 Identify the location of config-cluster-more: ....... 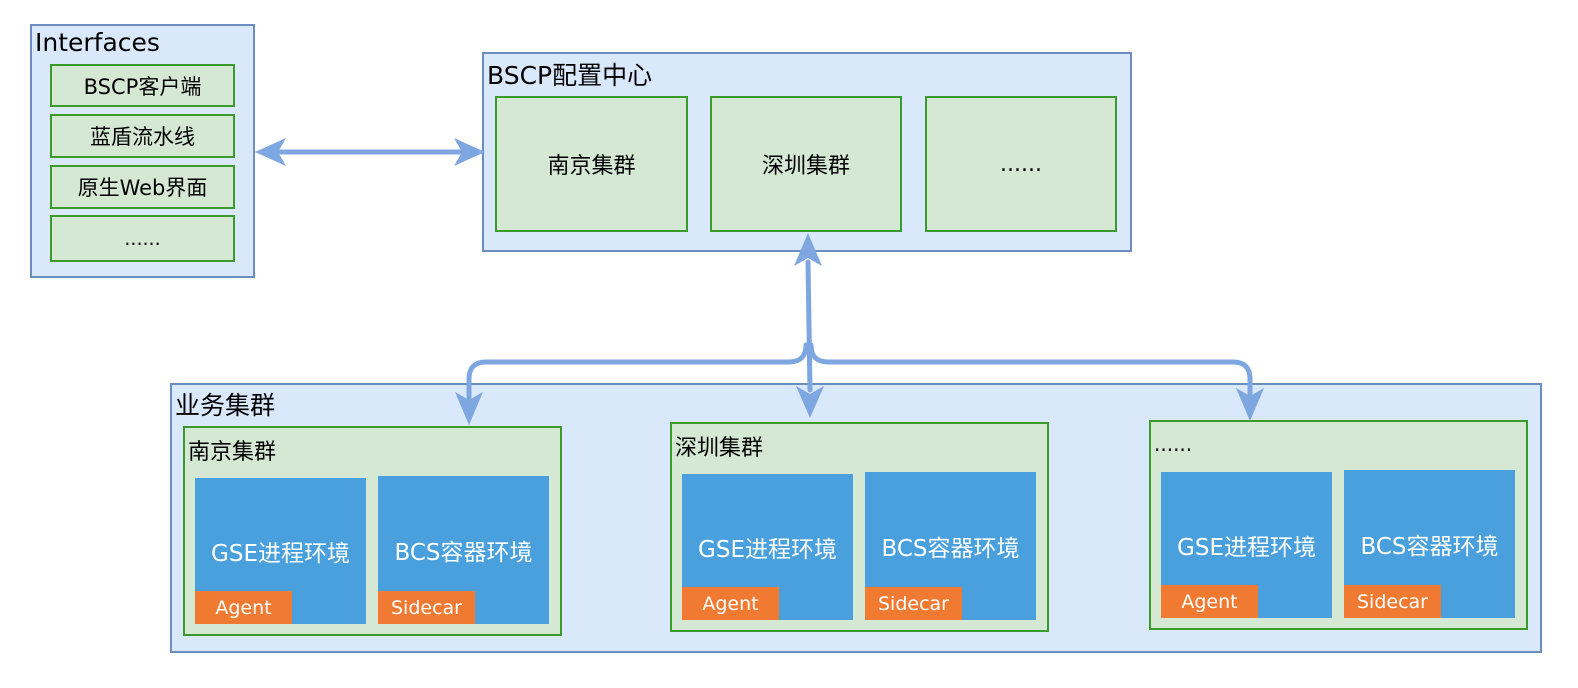
(1021, 164).